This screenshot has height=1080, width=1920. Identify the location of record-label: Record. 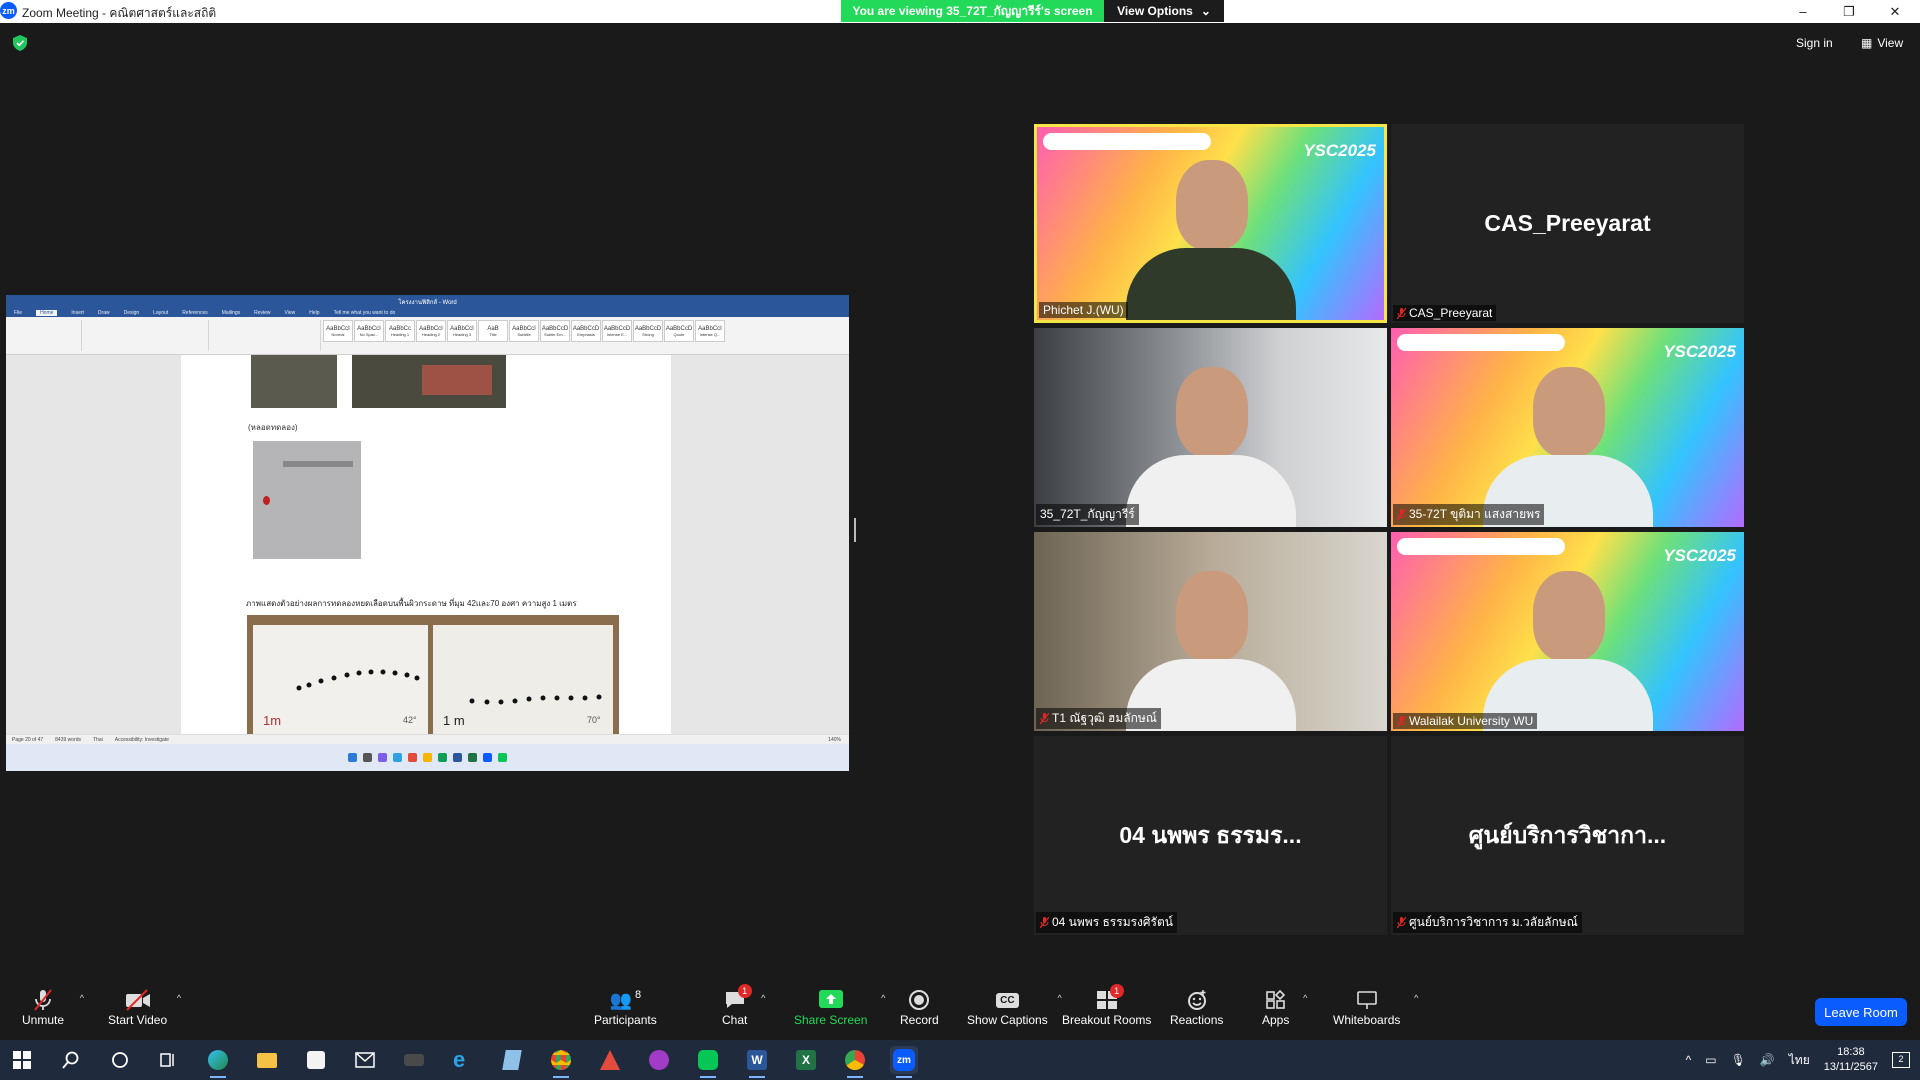
(919, 1020).